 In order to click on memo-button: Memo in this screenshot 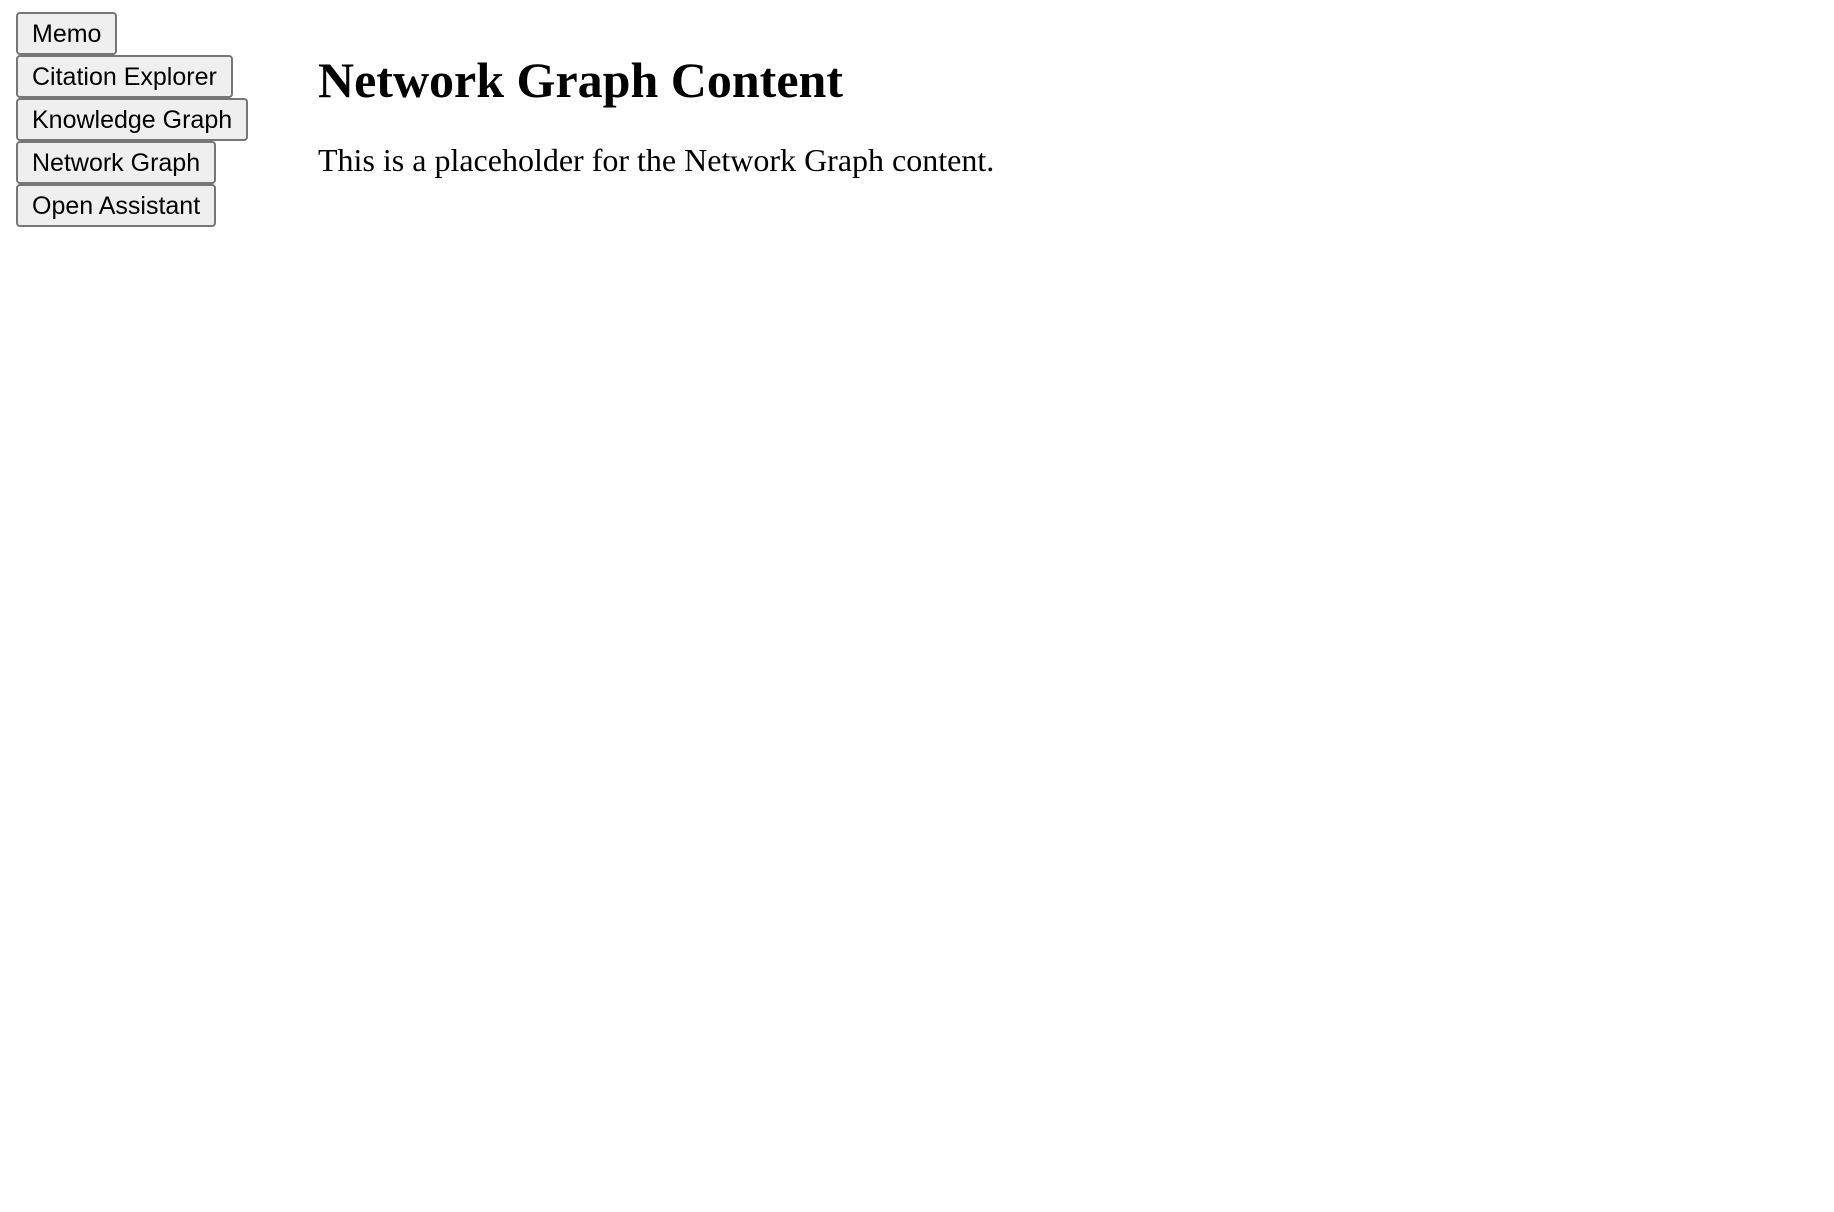, I will do `click(67, 33)`.